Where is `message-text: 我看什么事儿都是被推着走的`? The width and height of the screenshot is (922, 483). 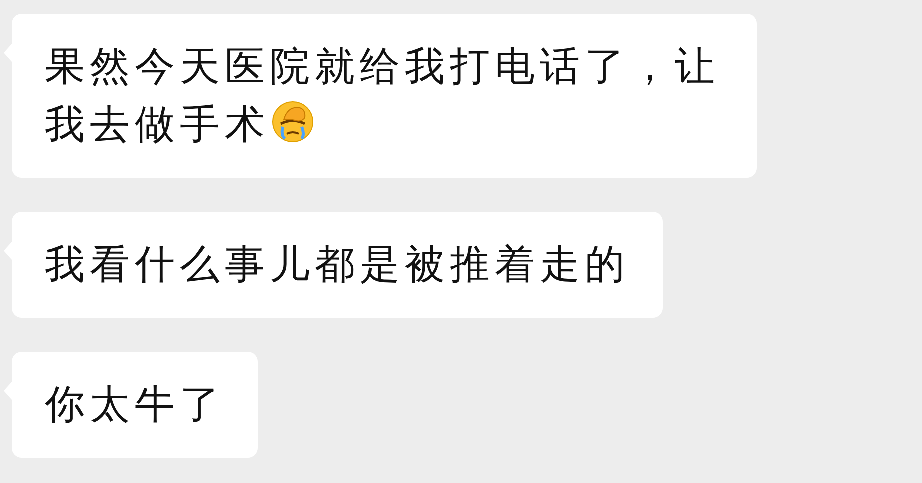 message-text: 我看什么事儿都是被推着走的 is located at coordinates (337, 265).